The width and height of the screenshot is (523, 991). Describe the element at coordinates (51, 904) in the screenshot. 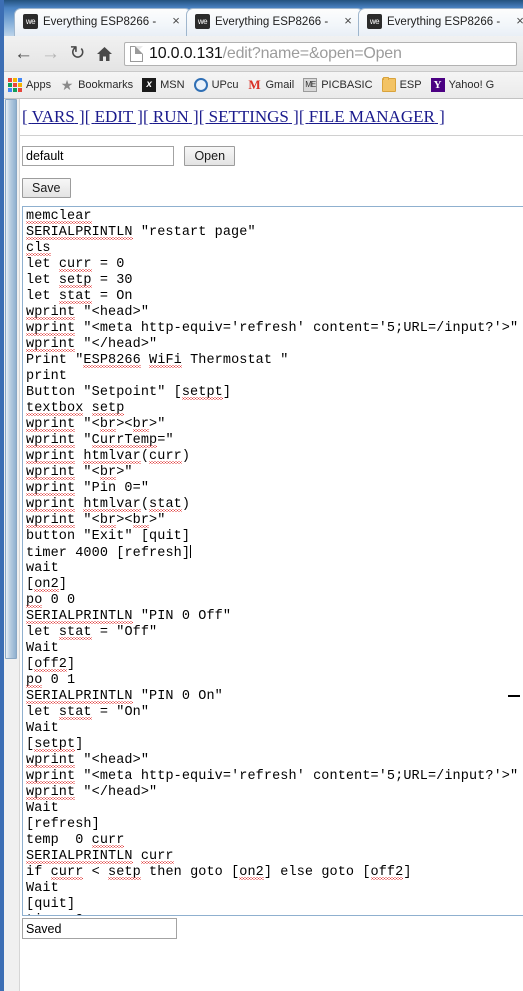

I see `code-line: [quit]` at that location.